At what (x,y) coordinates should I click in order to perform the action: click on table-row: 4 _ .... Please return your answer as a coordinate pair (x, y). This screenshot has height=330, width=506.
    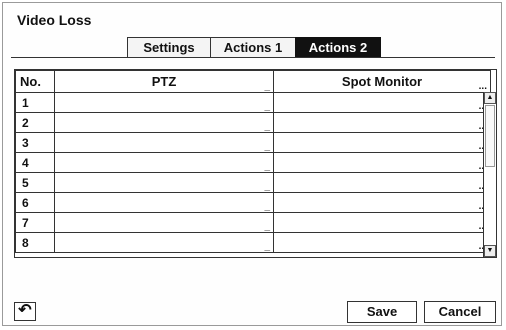
    Looking at the image, I should click on (253, 162).